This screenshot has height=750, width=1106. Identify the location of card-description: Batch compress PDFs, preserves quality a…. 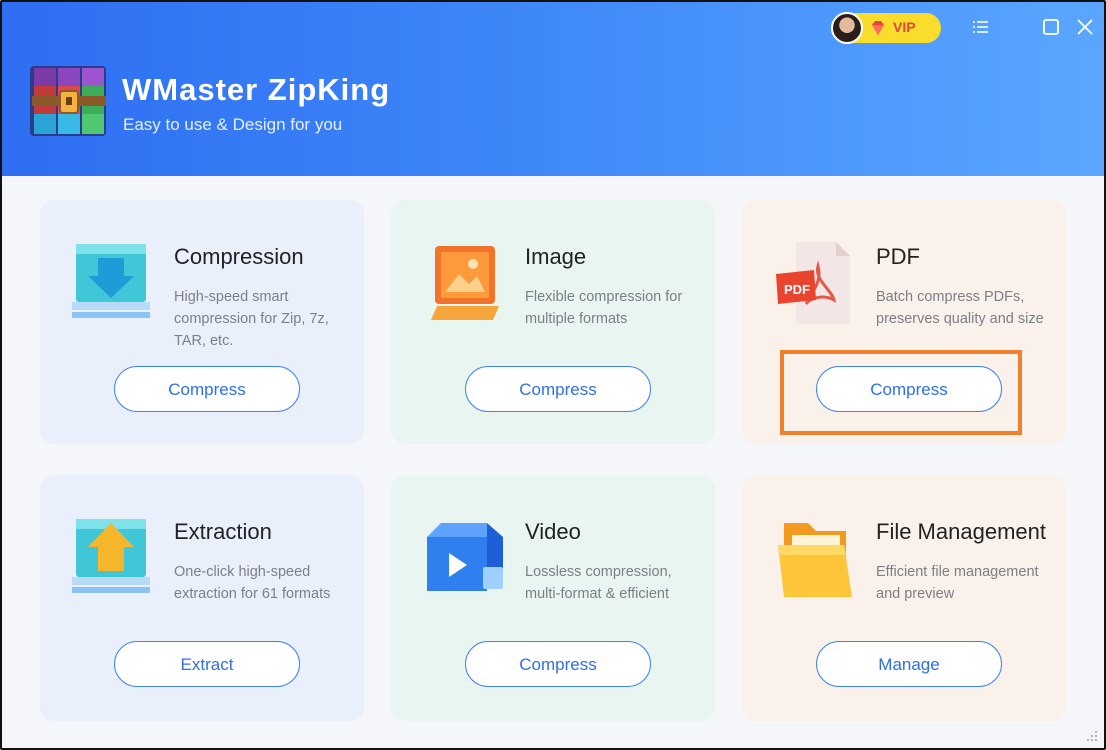
(960, 308).